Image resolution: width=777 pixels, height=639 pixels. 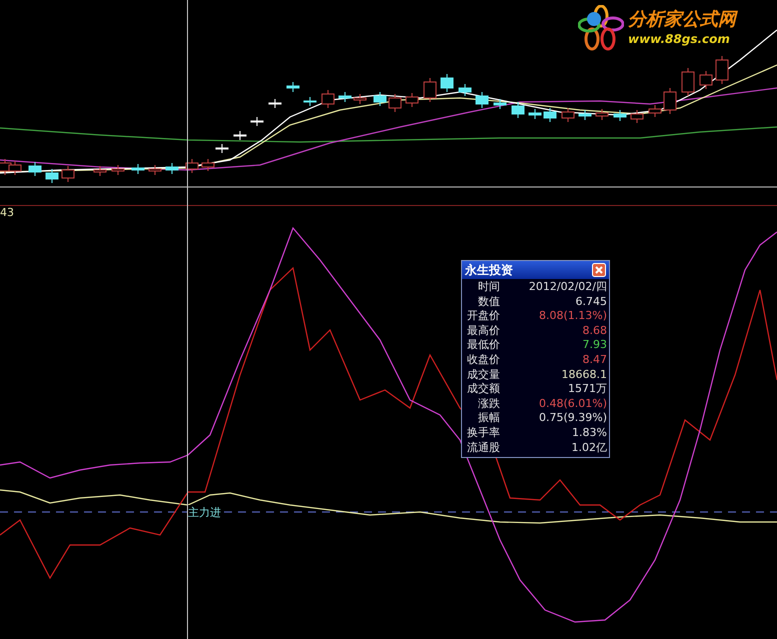 What do you see at coordinates (204, 512) in the screenshot?
I see `signal-label: 主力进` at bounding box center [204, 512].